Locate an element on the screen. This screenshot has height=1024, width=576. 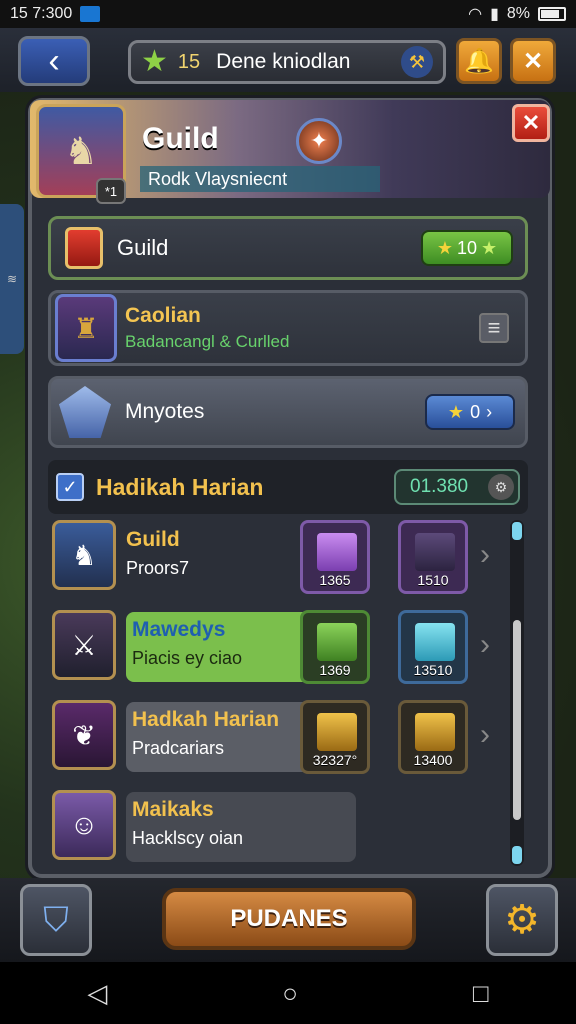
guild-score-value: 10 is located at coordinates (467, 247).